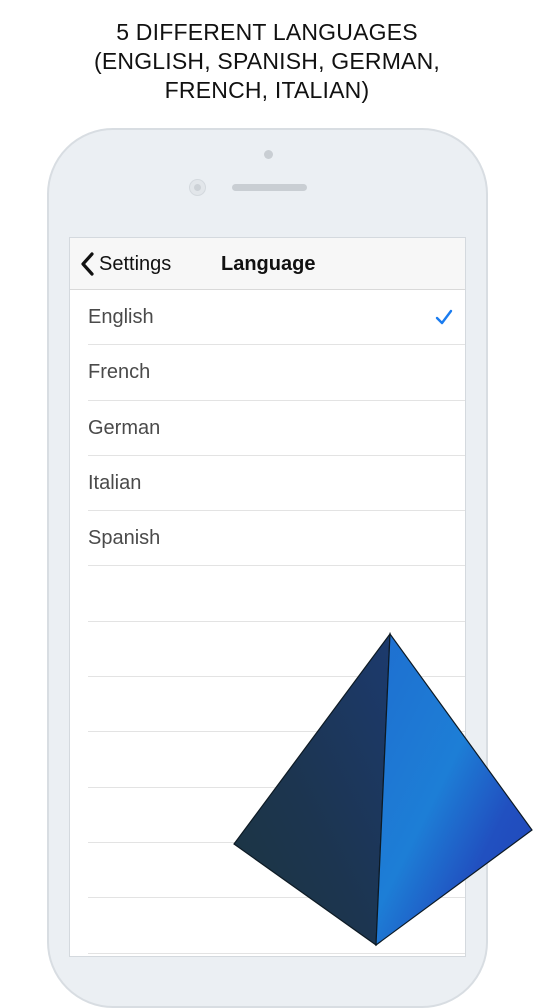  What do you see at coordinates (312, 789) in the screenshot?
I see `pyramid-left-face` at bounding box center [312, 789].